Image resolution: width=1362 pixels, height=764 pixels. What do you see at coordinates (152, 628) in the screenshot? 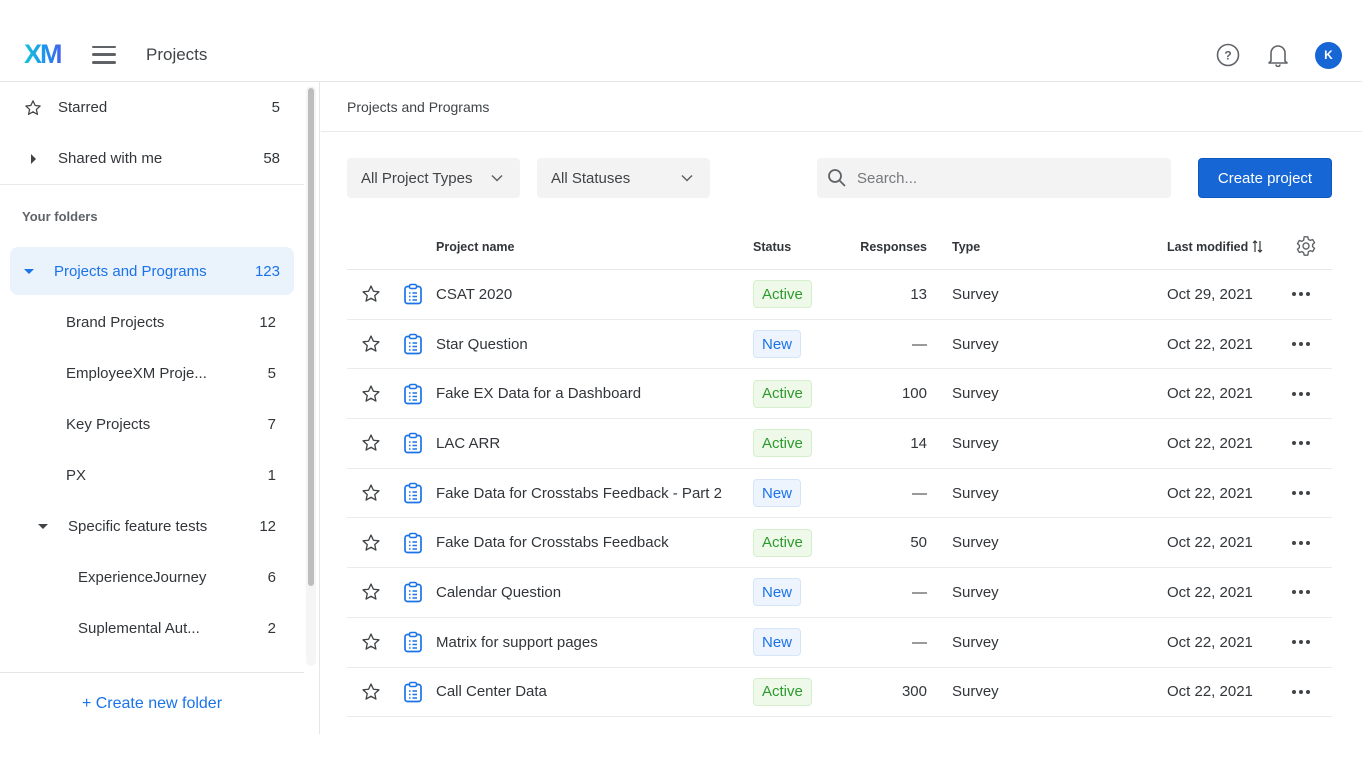
I see `folder-item: Suplemental Aut... 2` at bounding box center [152, 628].